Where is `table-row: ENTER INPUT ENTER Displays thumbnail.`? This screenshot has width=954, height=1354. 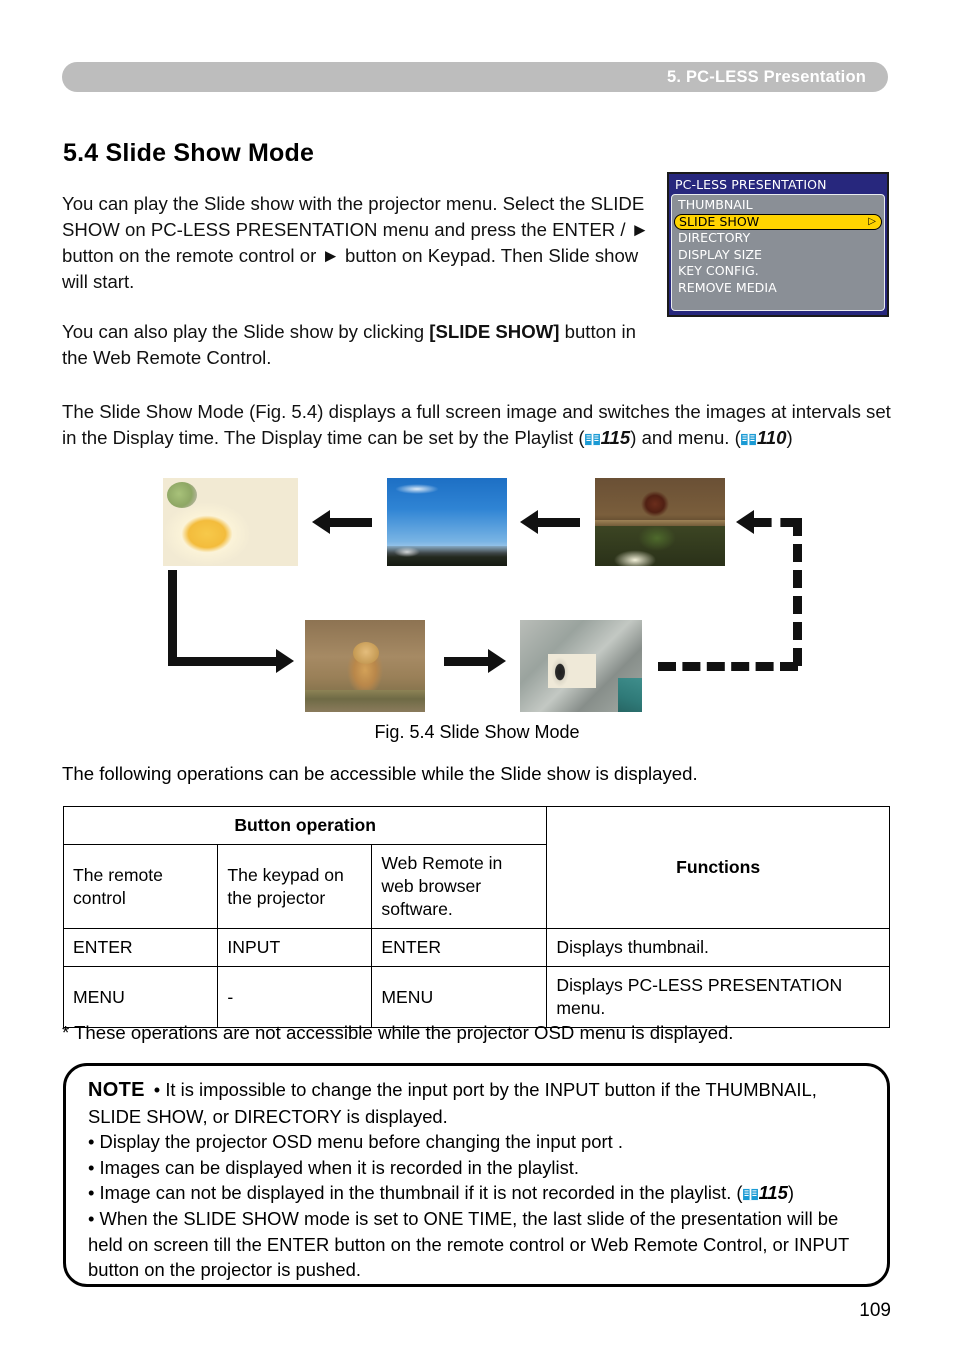
table-row: ENTER INPUT ENTER Displays thumbnail. is located at coordinates (476, 947).